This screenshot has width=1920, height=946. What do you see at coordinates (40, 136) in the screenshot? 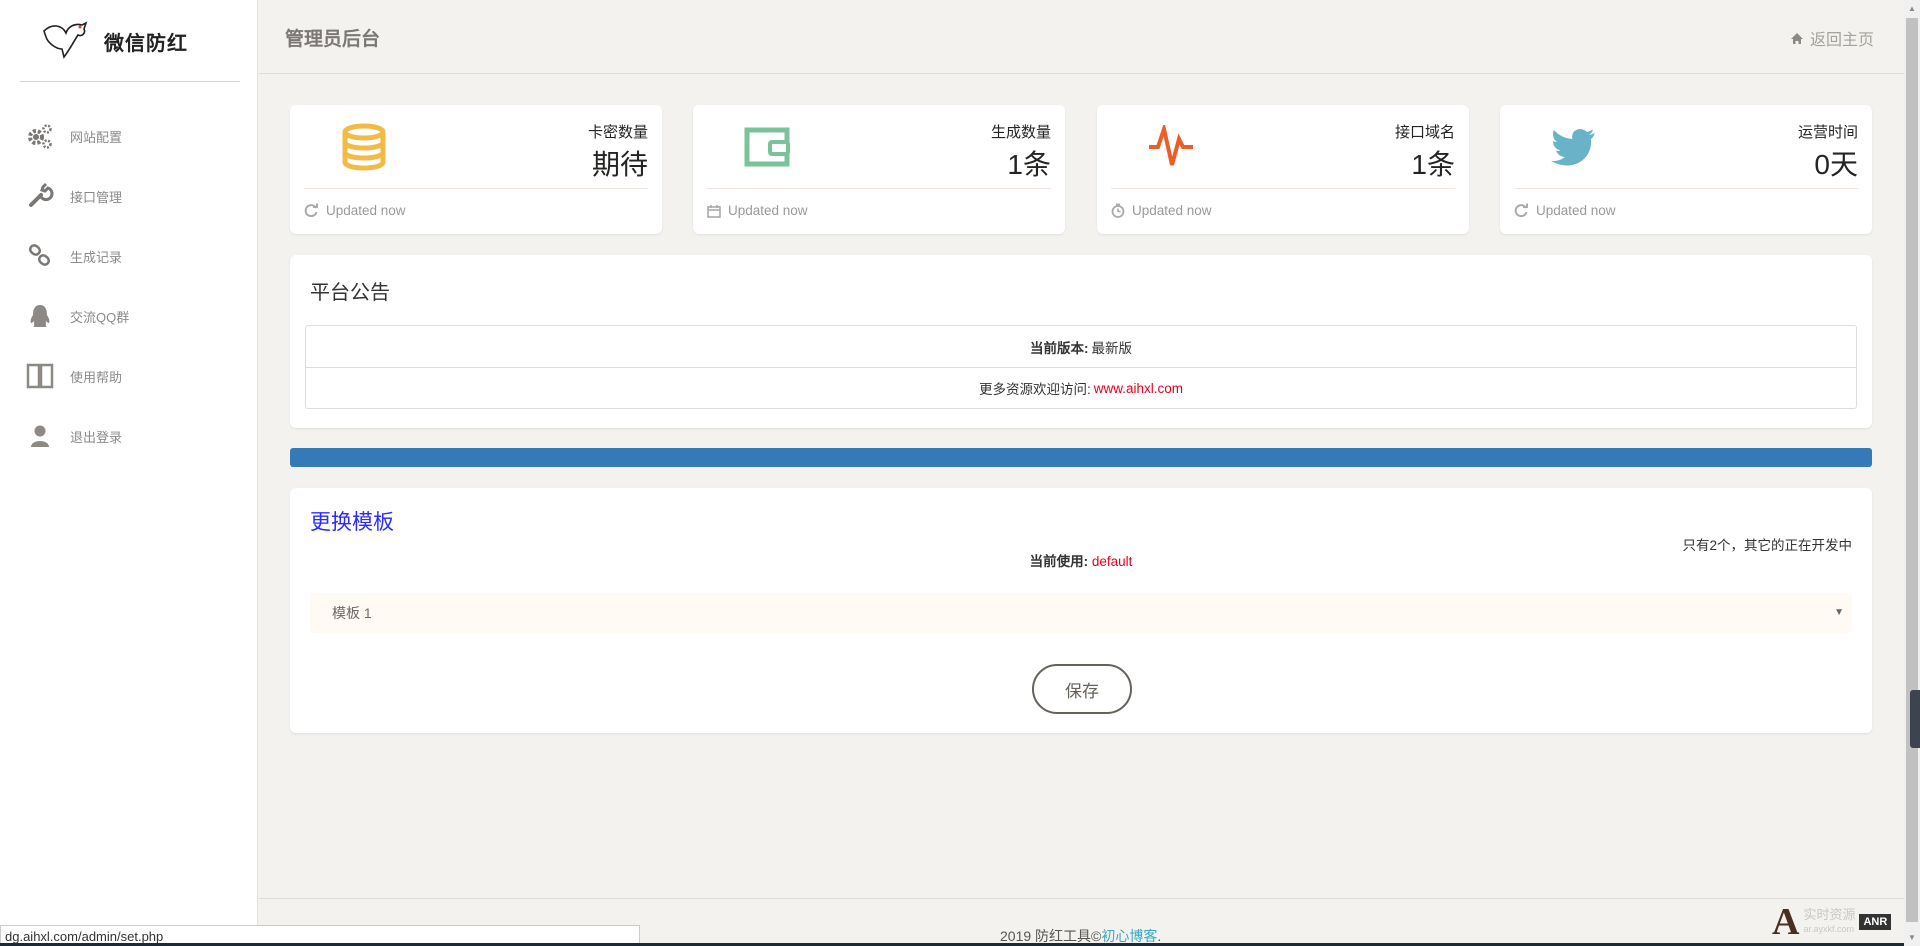
I see `gears-icon` at bounding box center [40, 136].